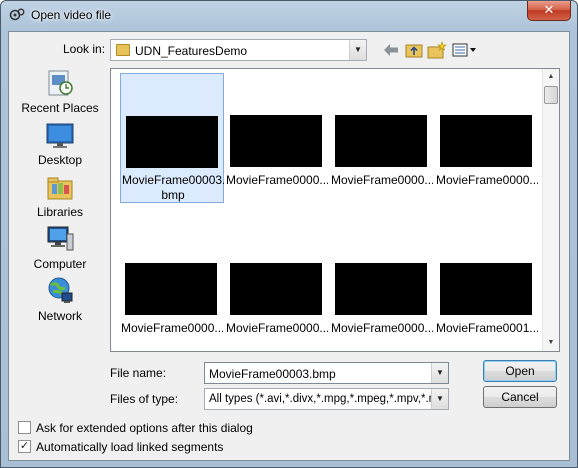  I want to click on recent-places-icon, so click(60, 83).